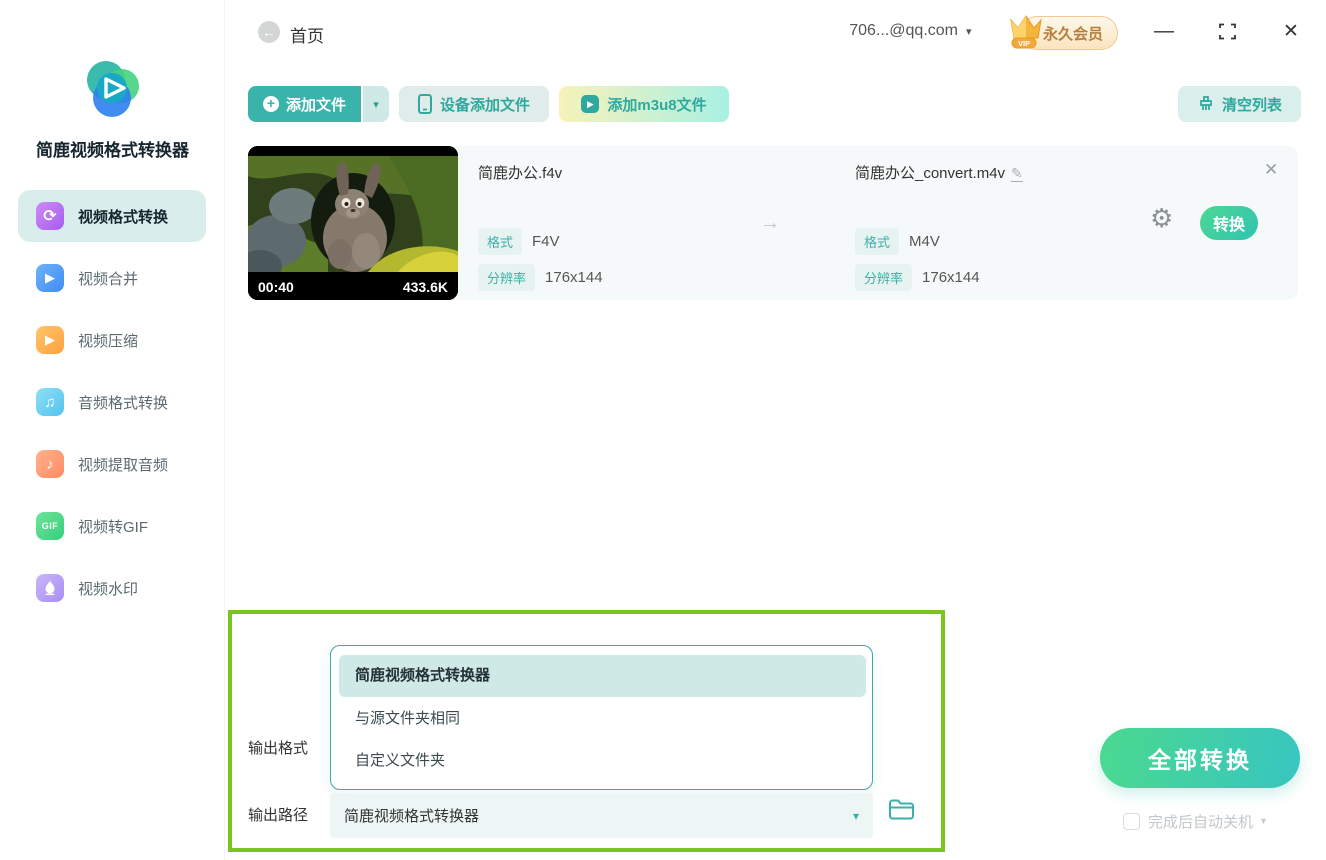  Describe the element at coordinates (123, 217) in the screenshot. I see `sidebar-item-label: 视频格式转换` at that location.